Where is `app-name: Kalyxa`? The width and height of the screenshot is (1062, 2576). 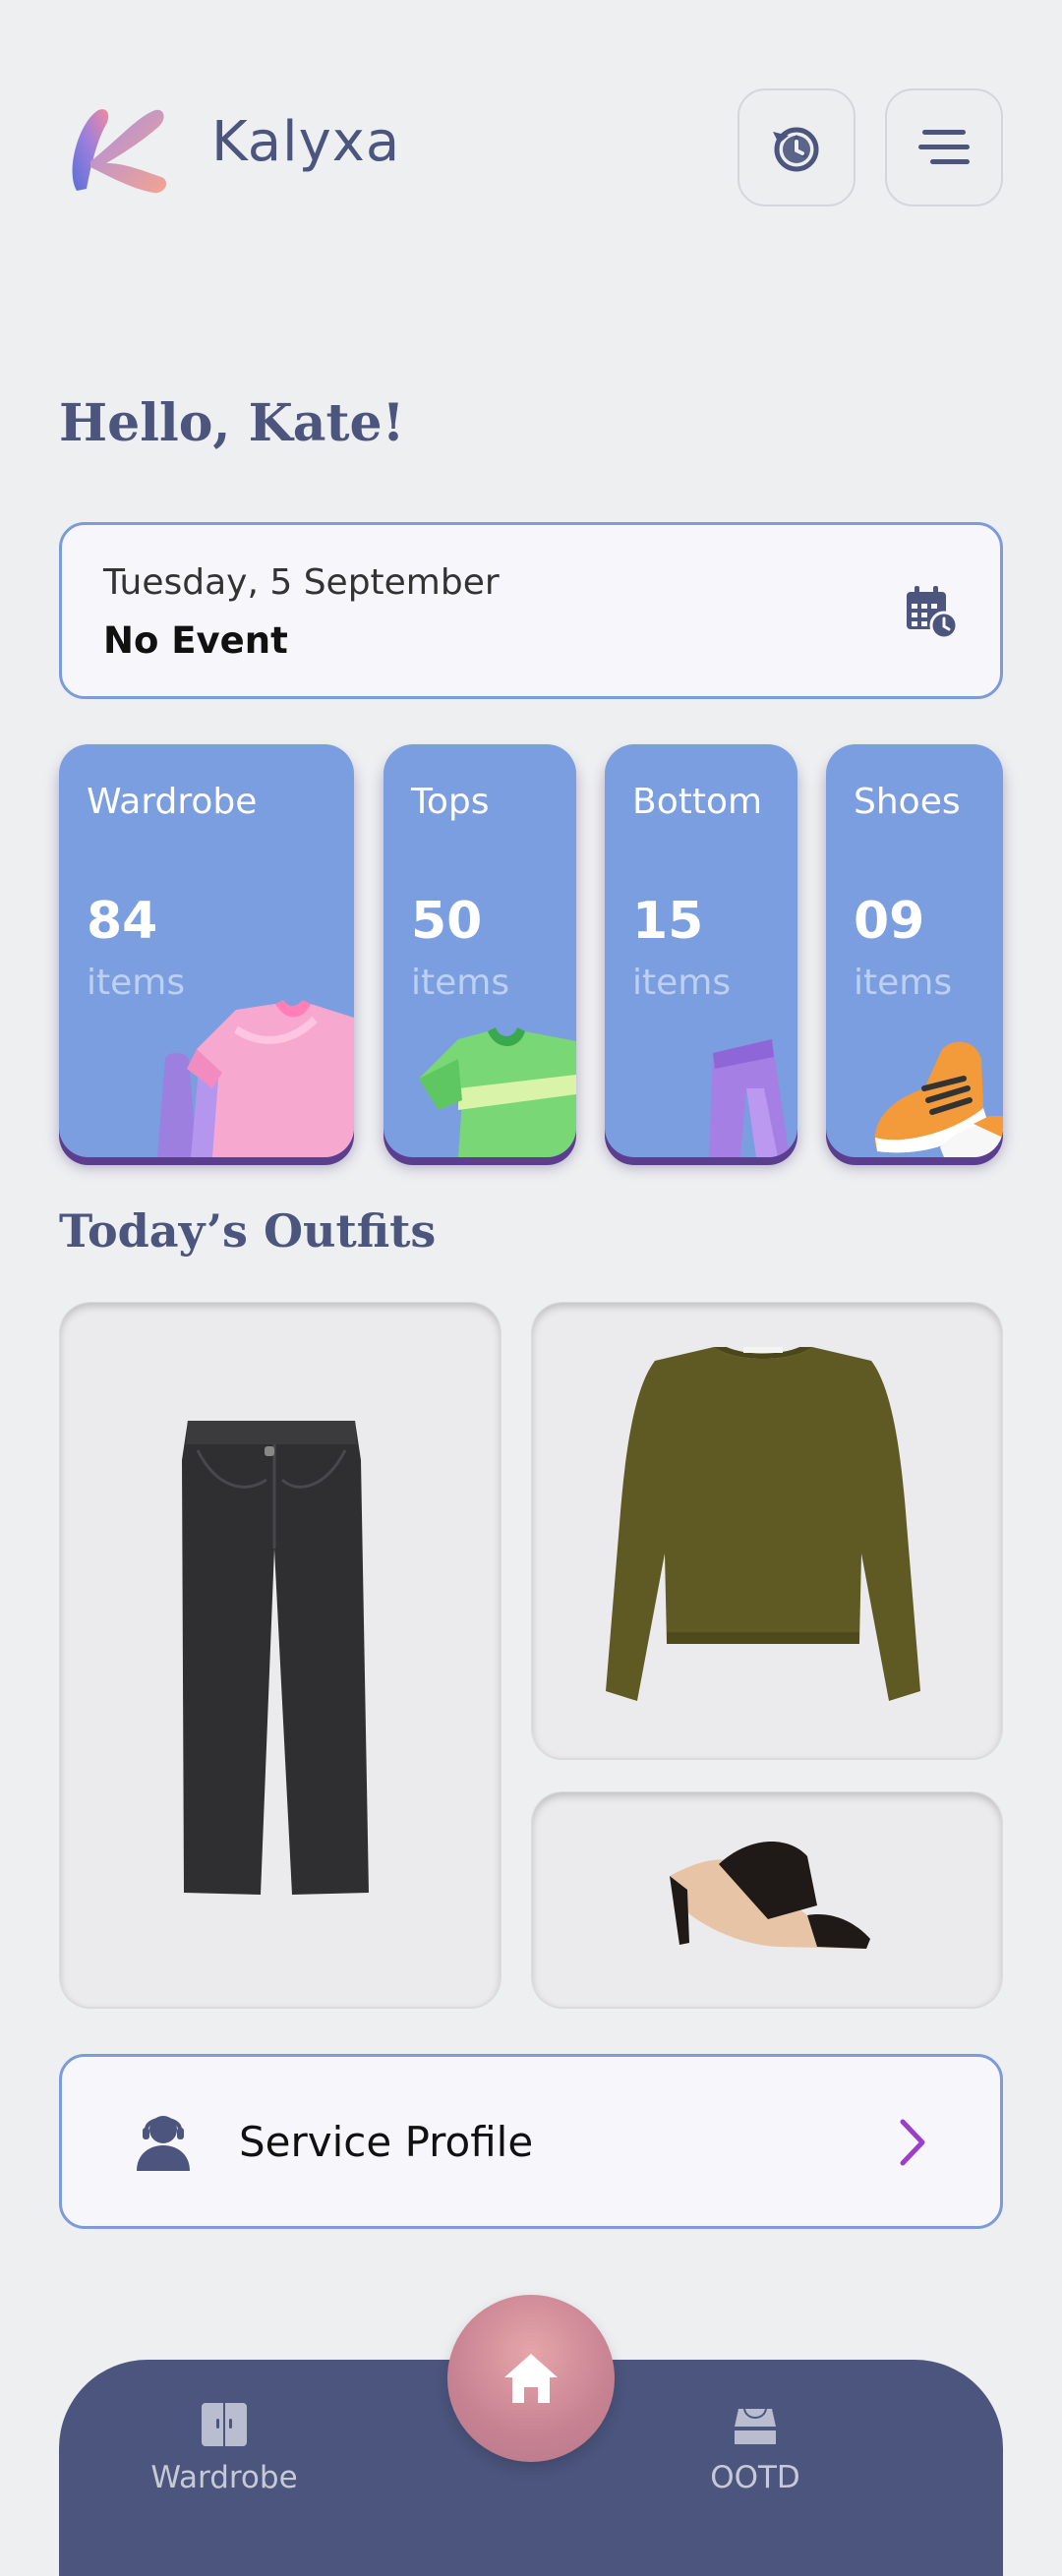 app-name: Kalyxa is located at coordinates (306, 142).